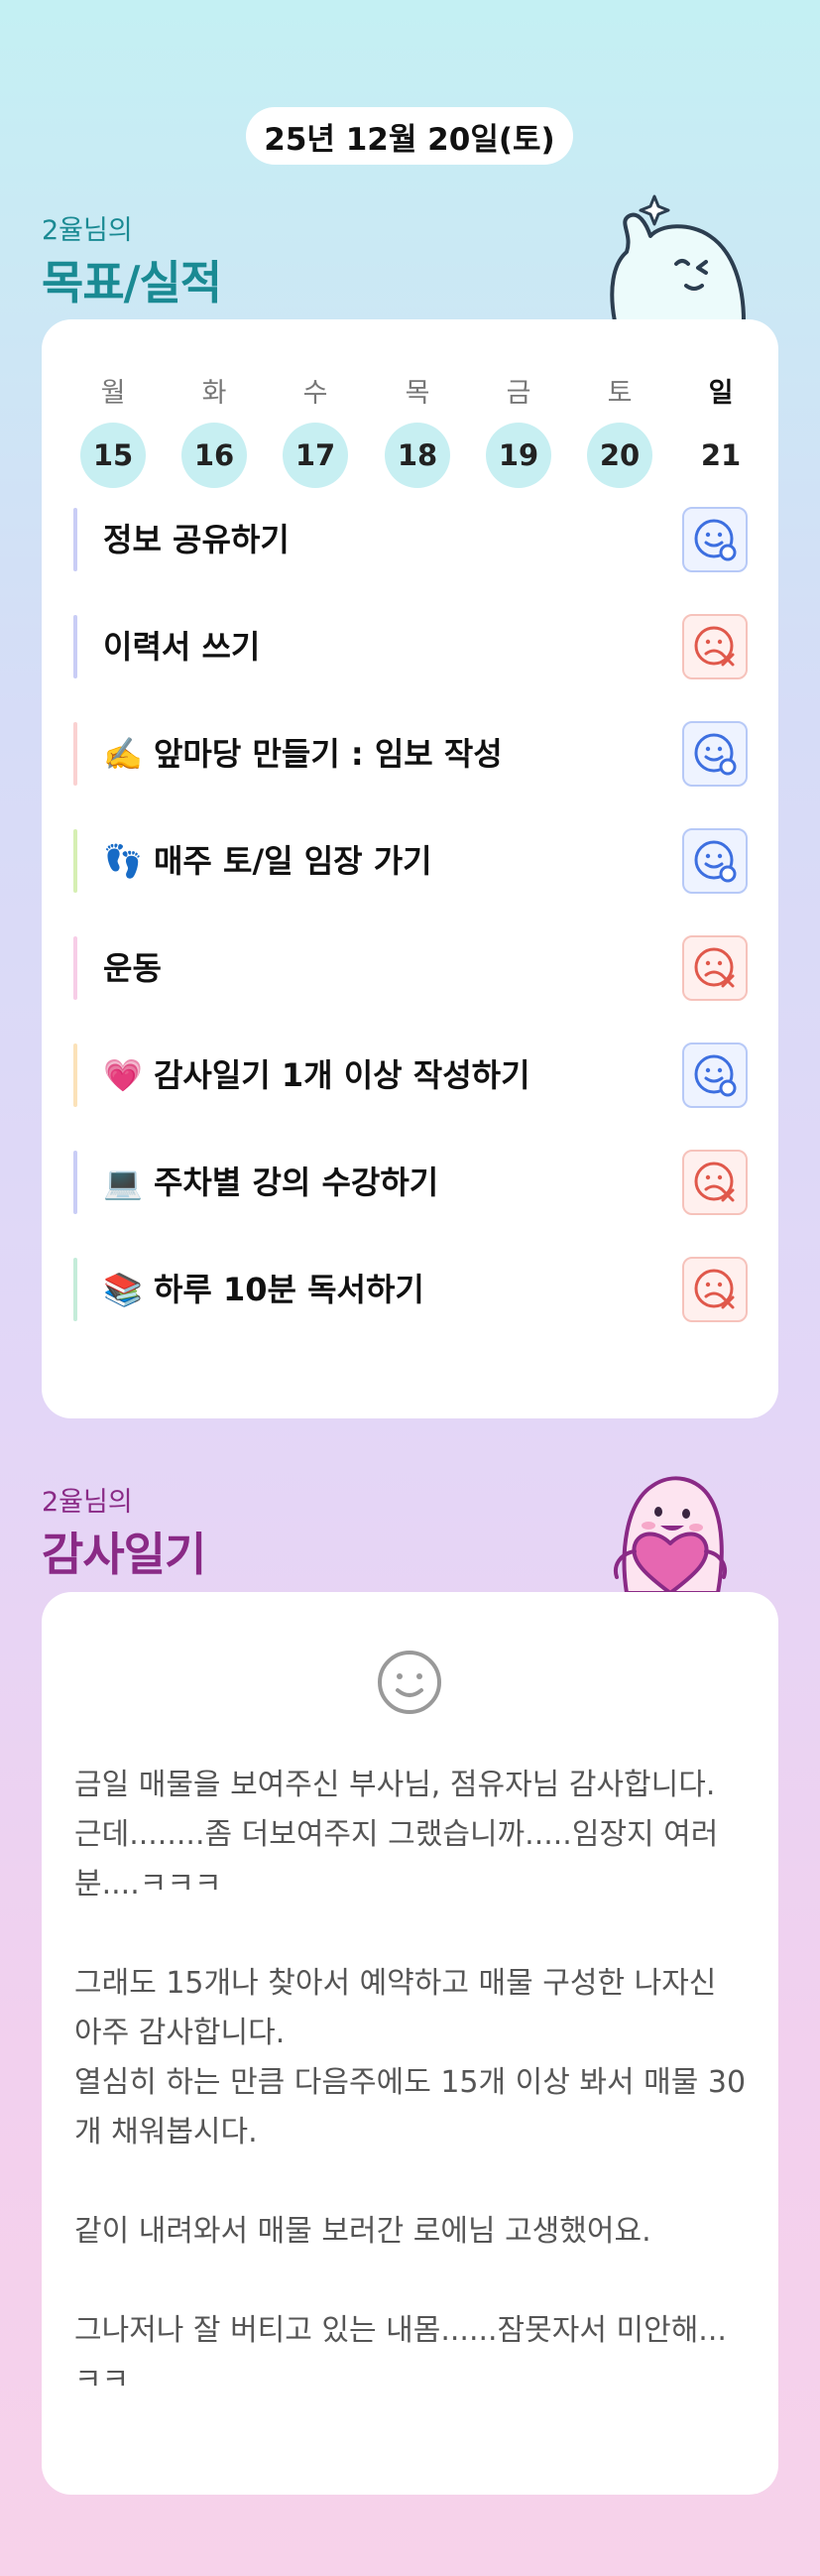  Describe the element at coordinates (87, 1502) in the screenshot. I see `gratitude-owner: 2율님의` at that location.